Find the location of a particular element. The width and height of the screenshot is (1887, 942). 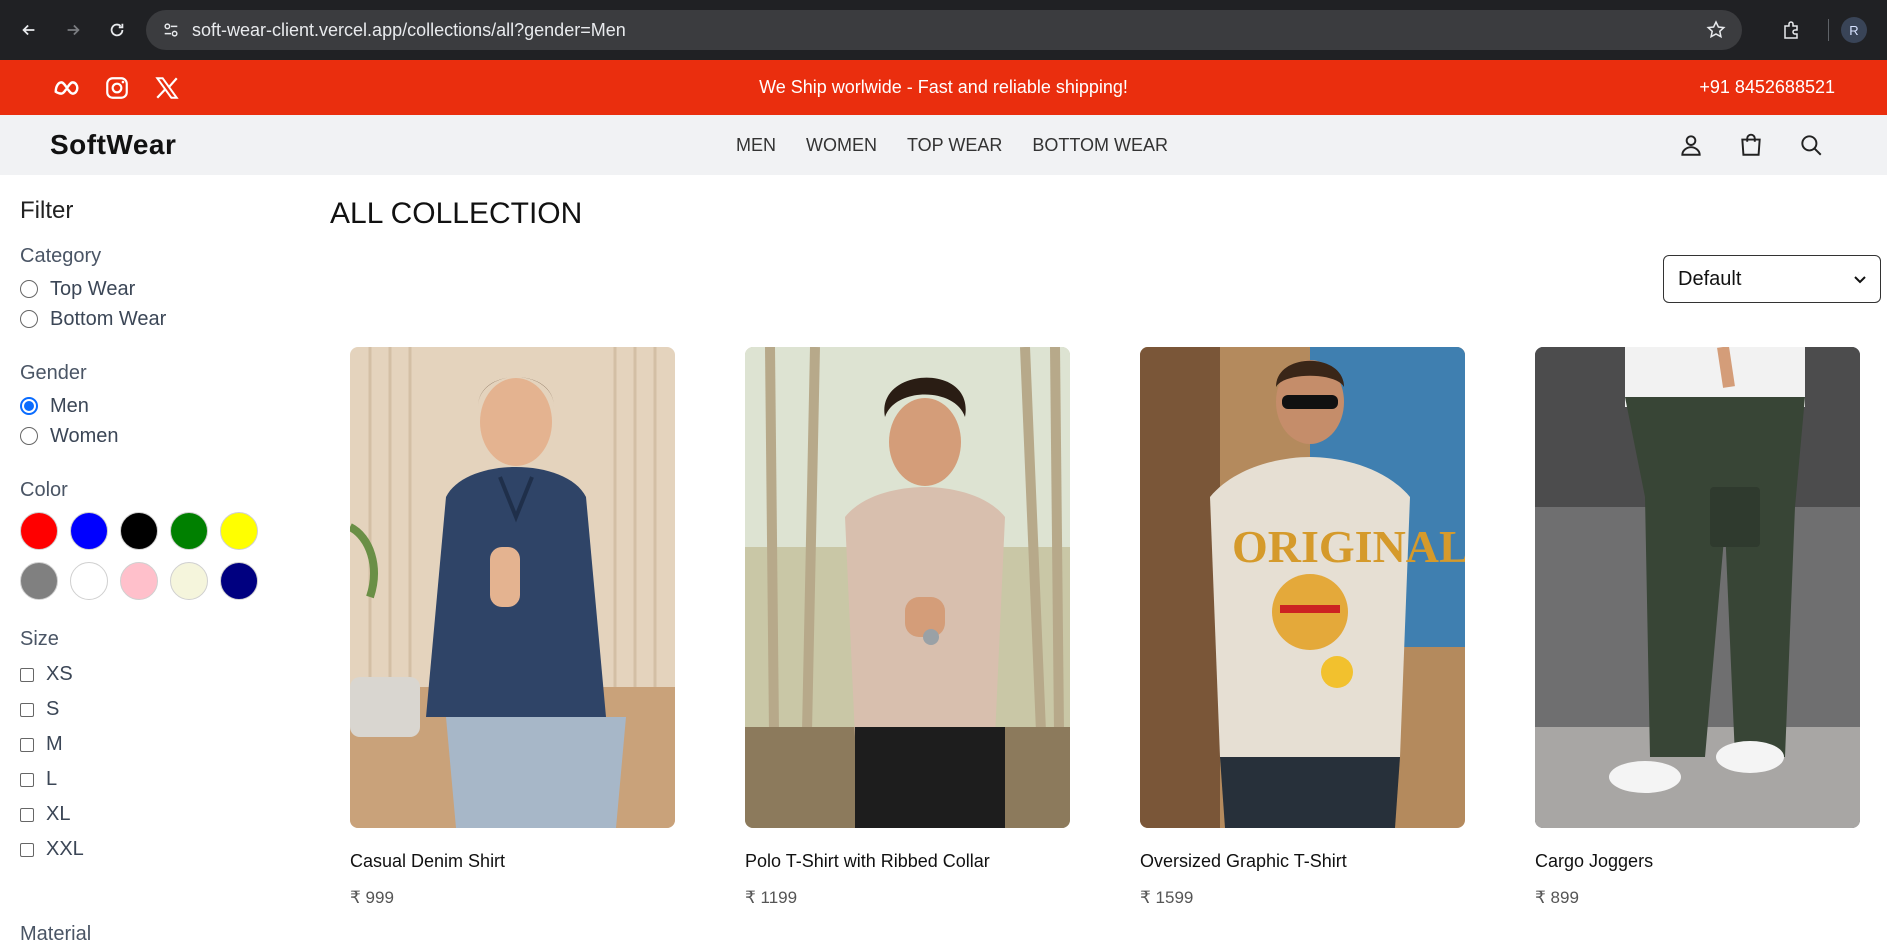

product-name: Polo T-Shirt with Ribbed Collar is located at coordinates (907, 861).